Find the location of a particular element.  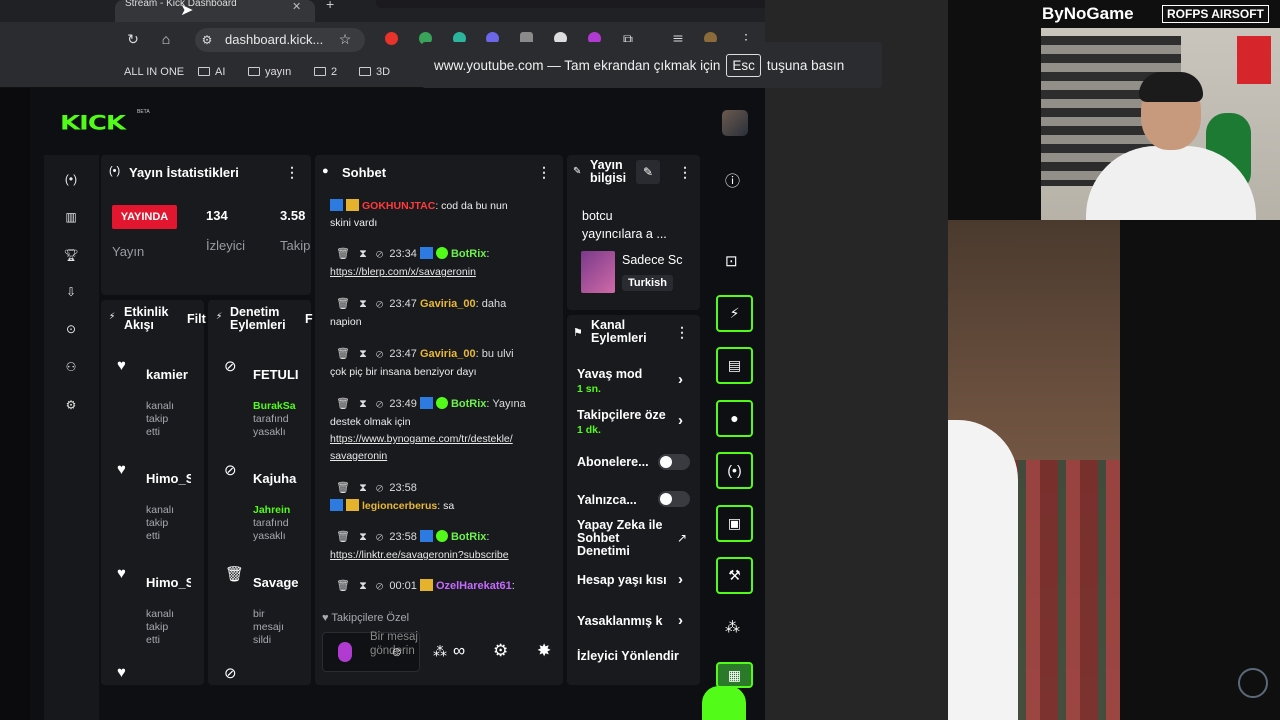

send-icon: ✸ is located at coordinates (544, 651).